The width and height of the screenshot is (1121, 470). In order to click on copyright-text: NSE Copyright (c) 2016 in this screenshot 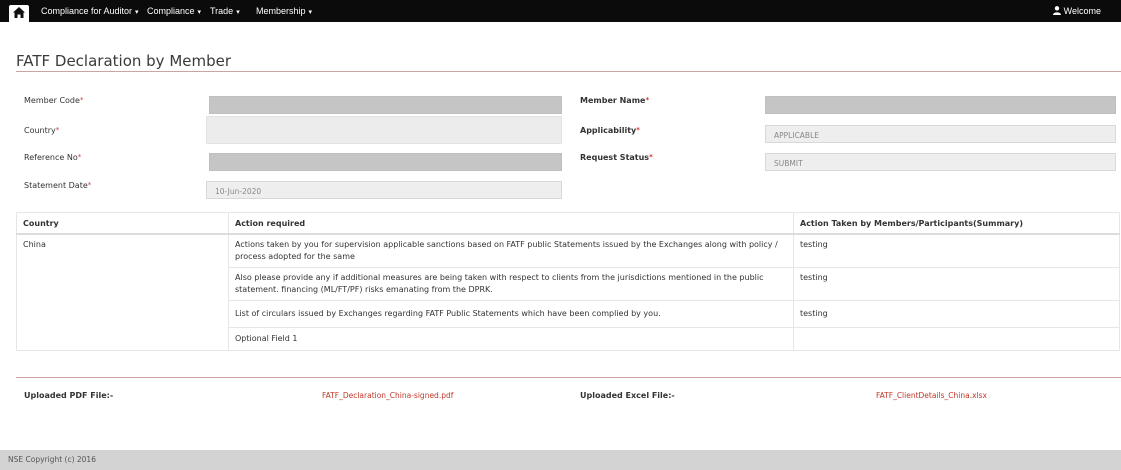, I will do `click(52, 459)`.